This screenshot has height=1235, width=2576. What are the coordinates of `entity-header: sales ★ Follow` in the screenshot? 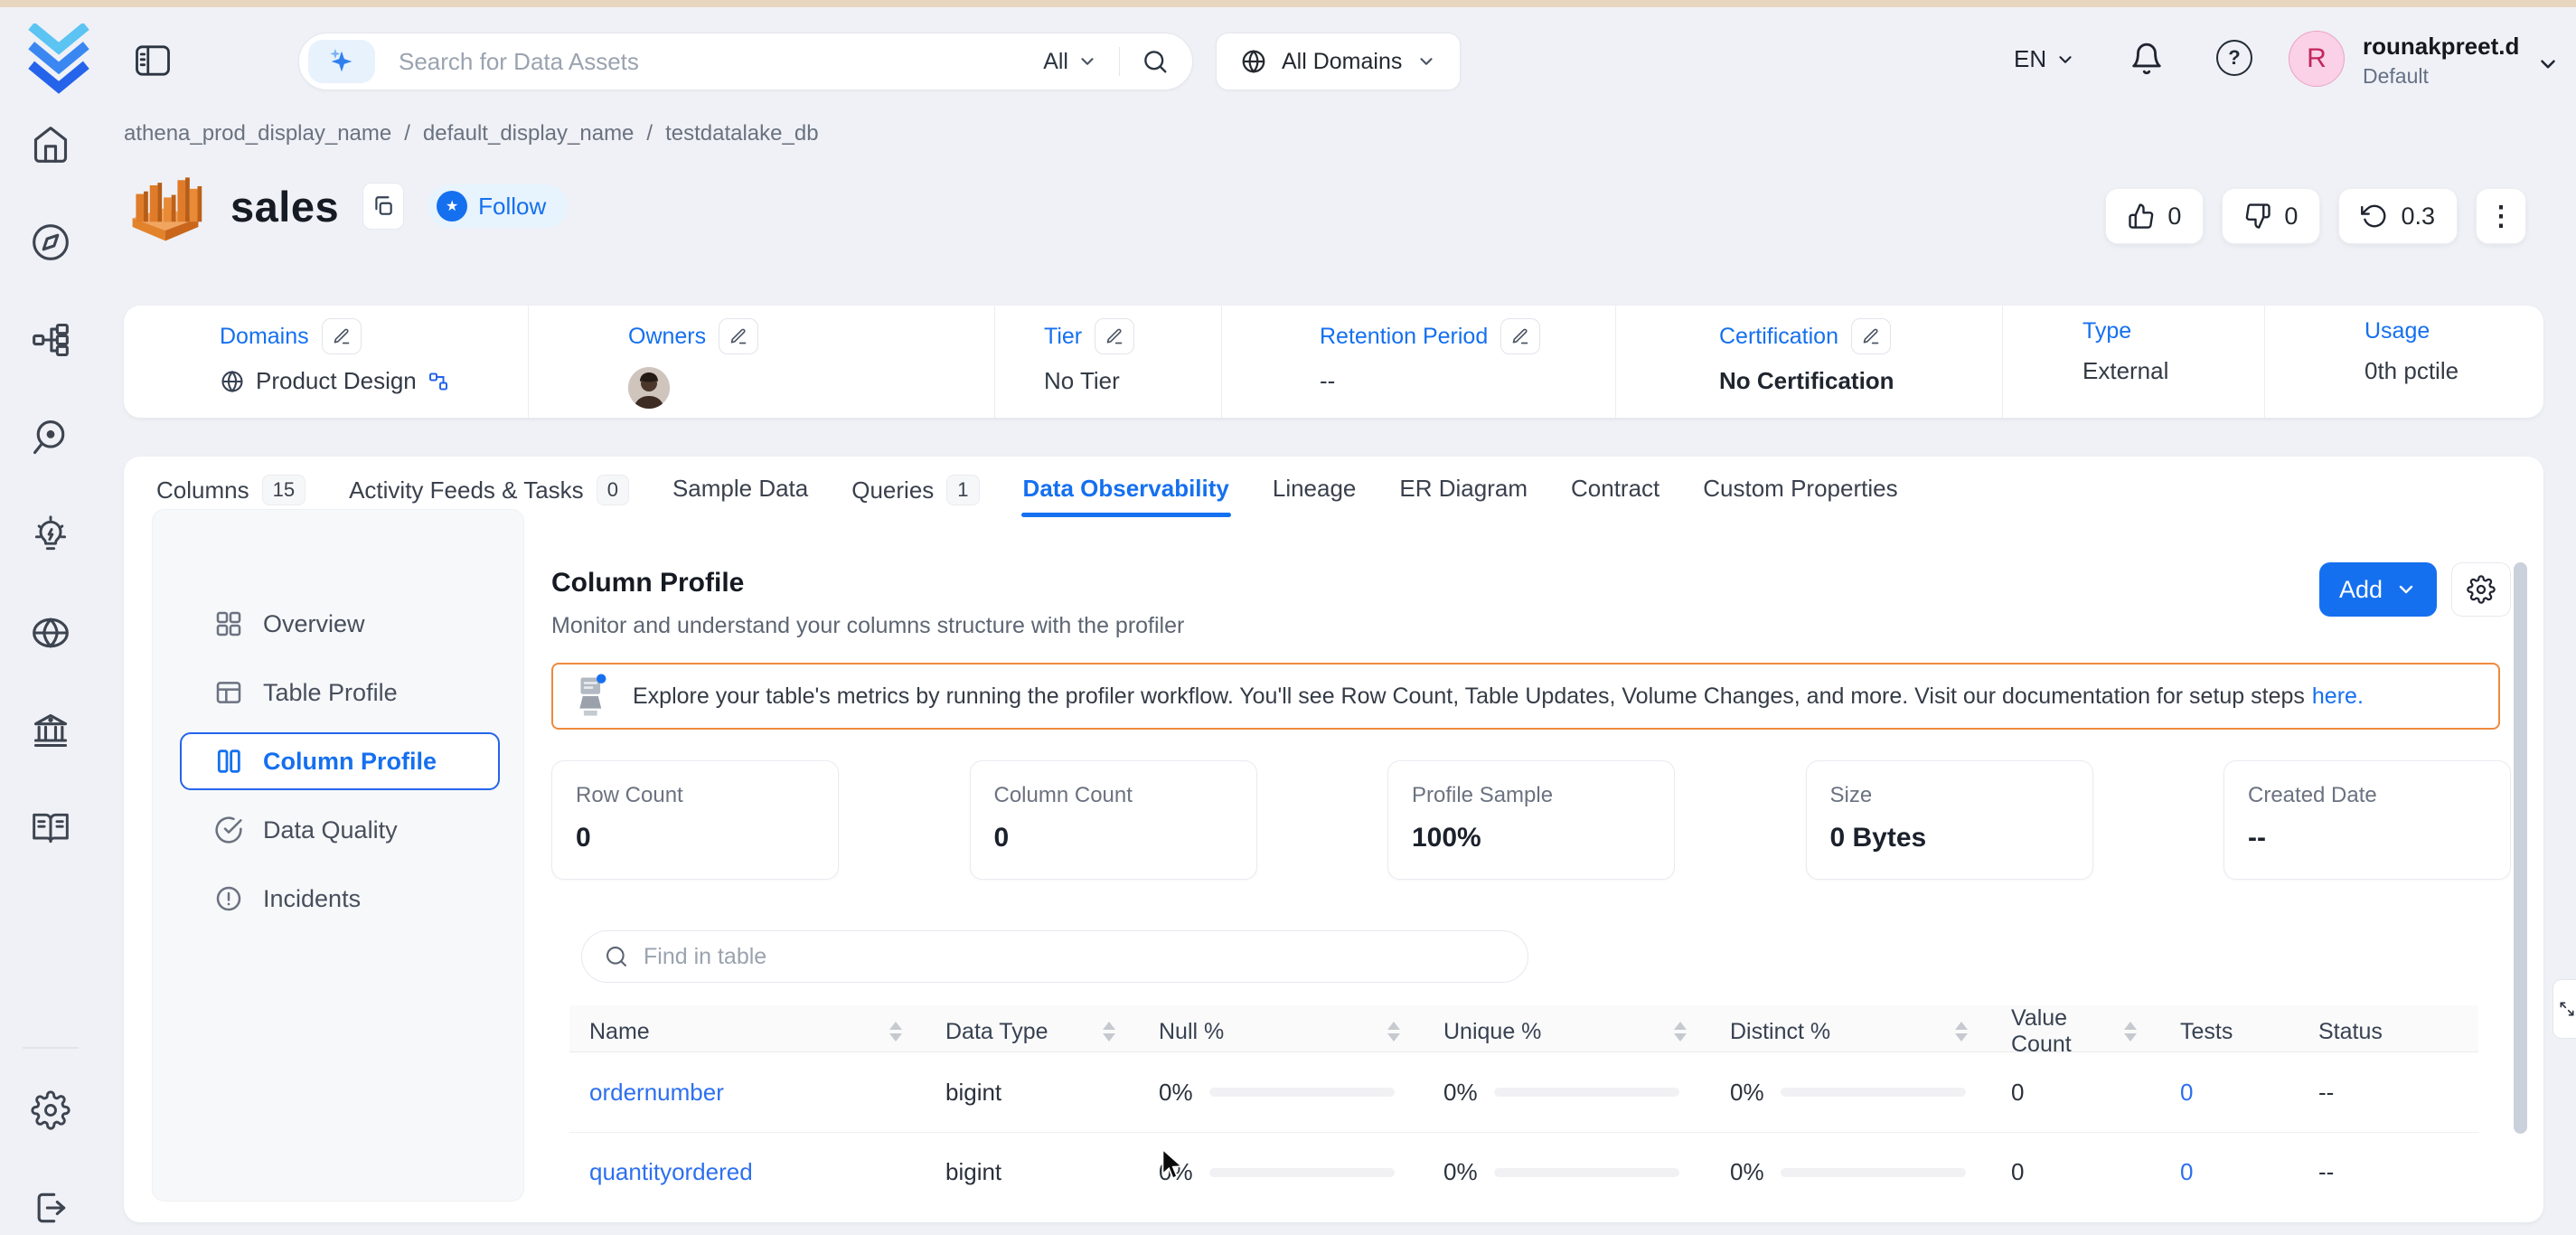 It's located at (347, 207).